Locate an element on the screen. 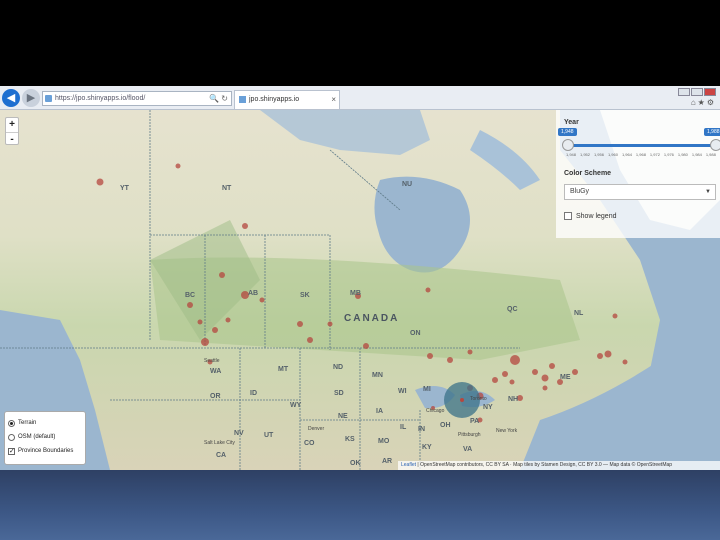  zoom-control: + - is located at coordinates (12, 131).